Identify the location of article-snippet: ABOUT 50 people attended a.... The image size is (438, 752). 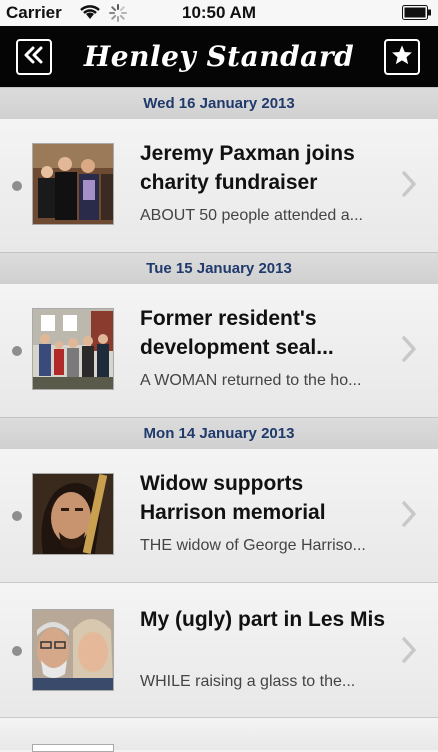
(251, 215).